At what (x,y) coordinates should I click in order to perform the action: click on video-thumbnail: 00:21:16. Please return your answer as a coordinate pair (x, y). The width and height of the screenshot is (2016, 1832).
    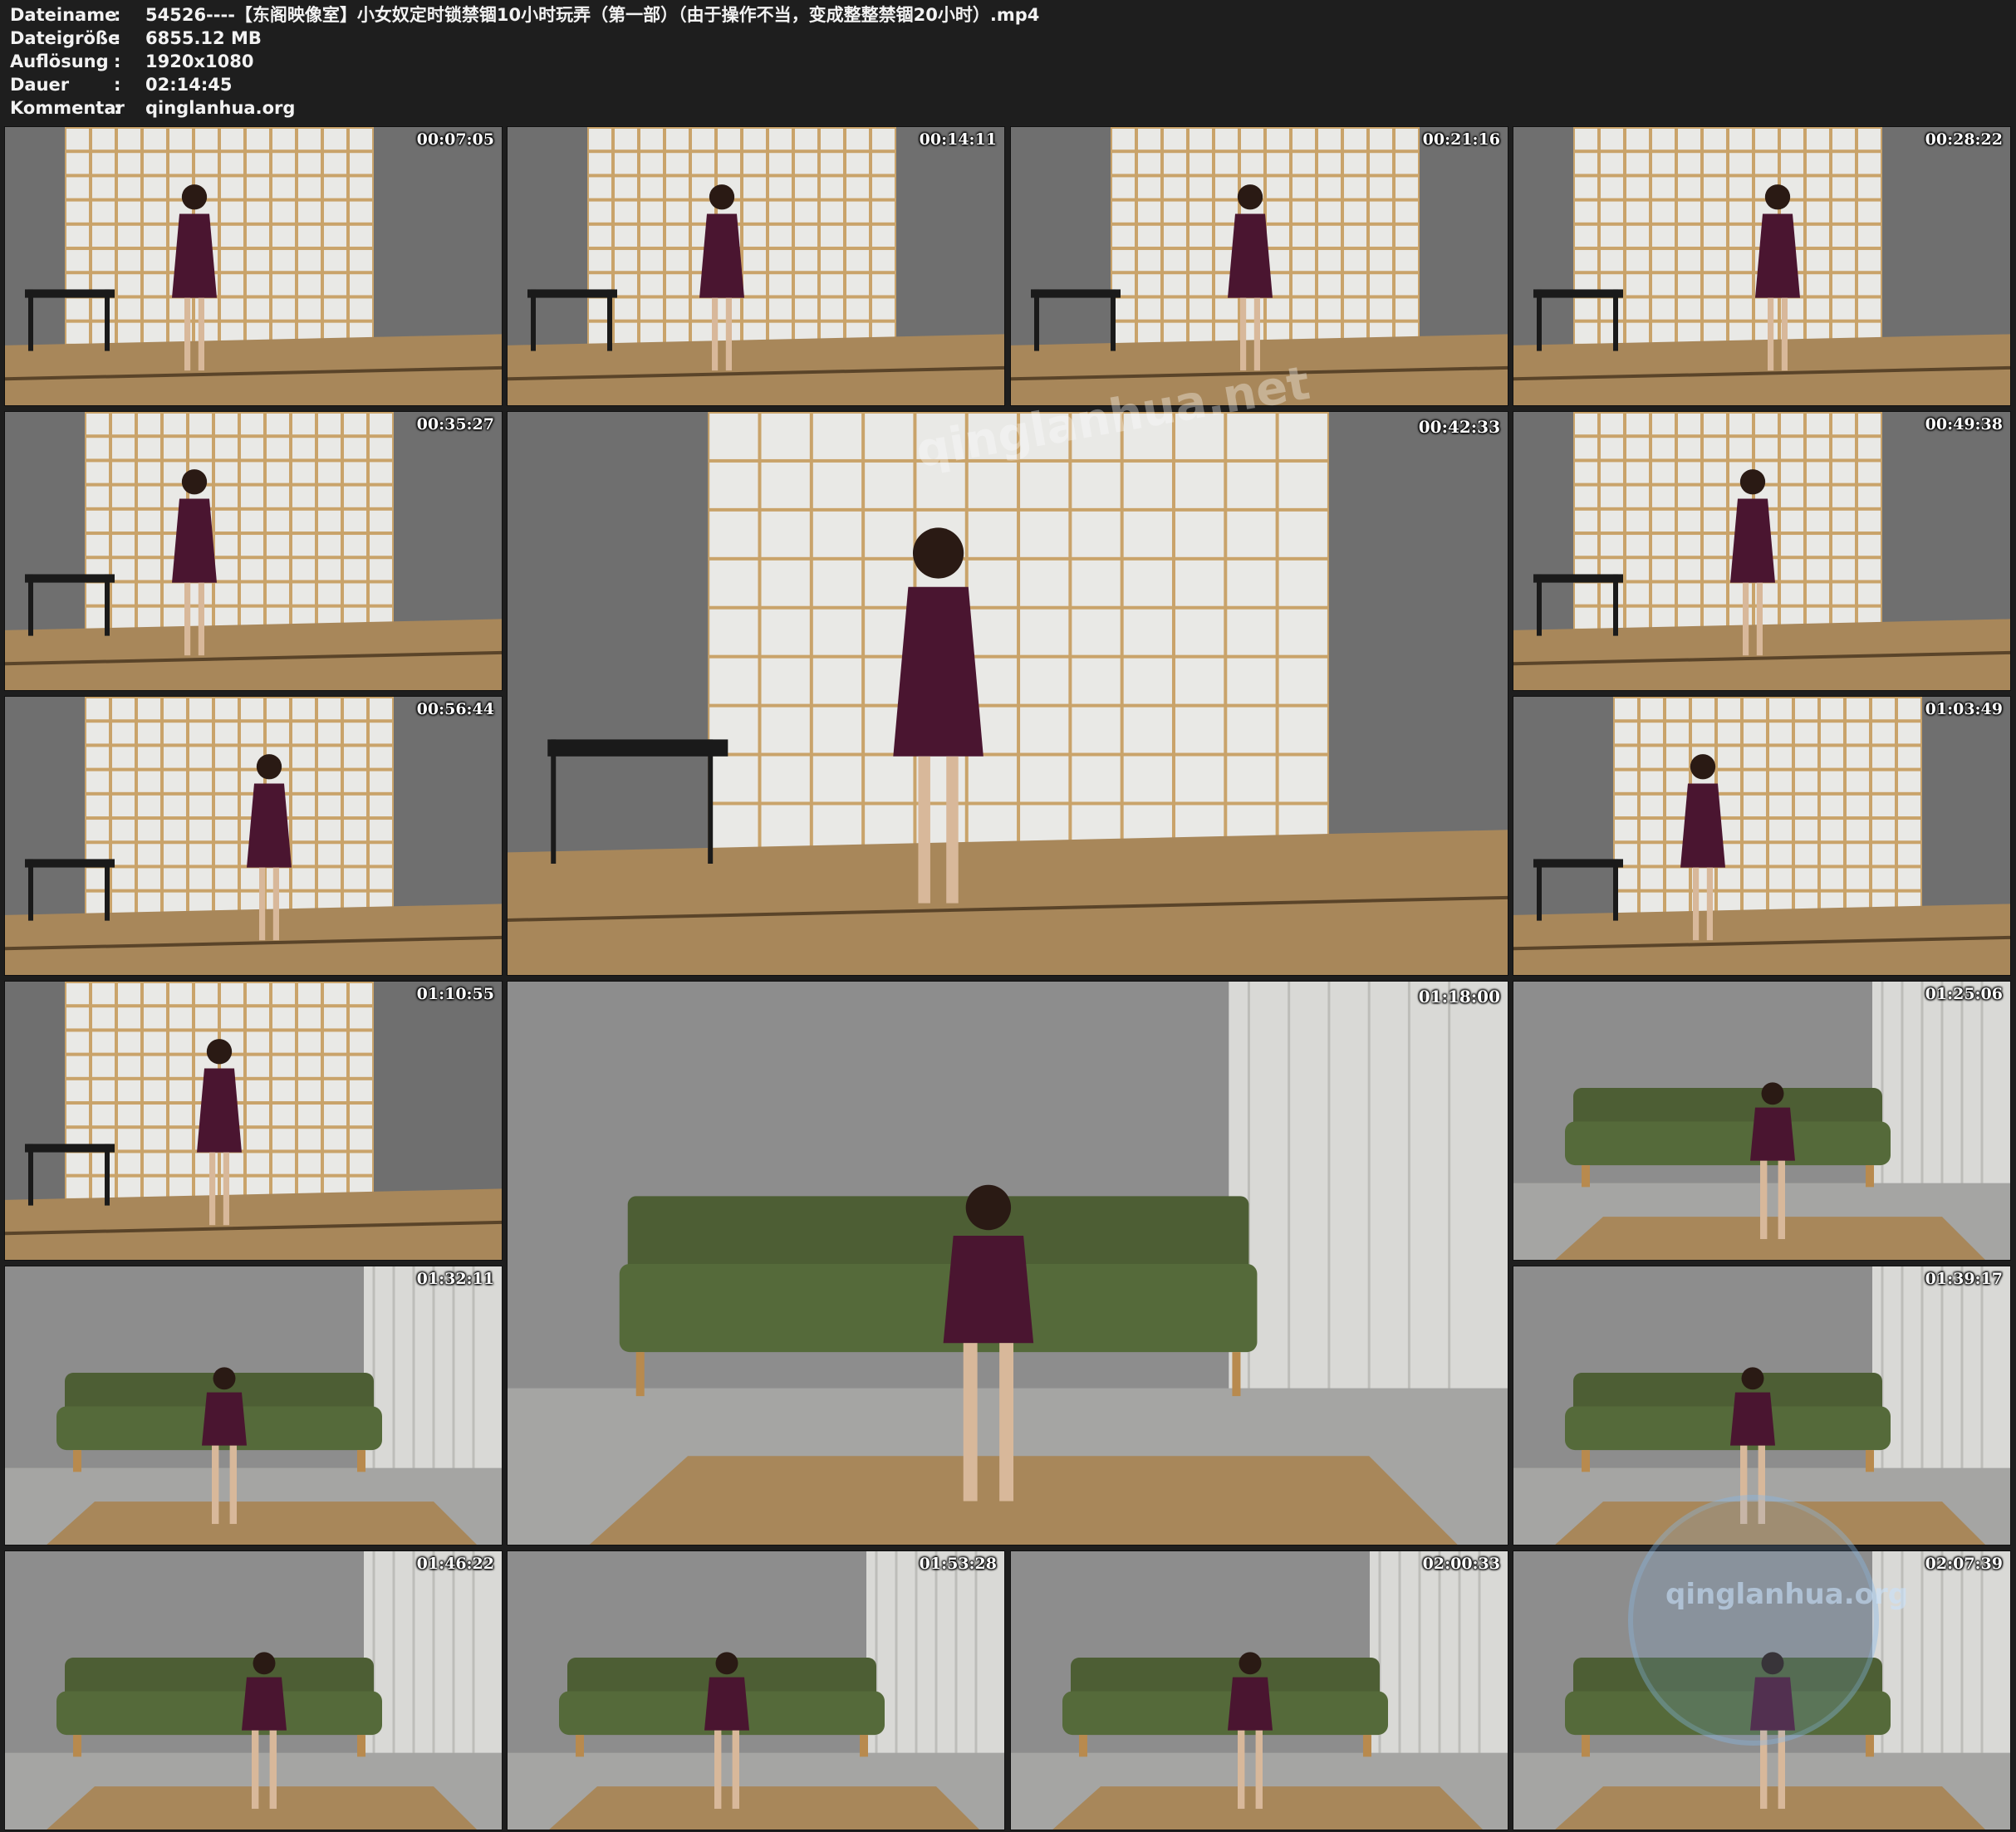
    Looking at the image, I should click on (1259, 266).